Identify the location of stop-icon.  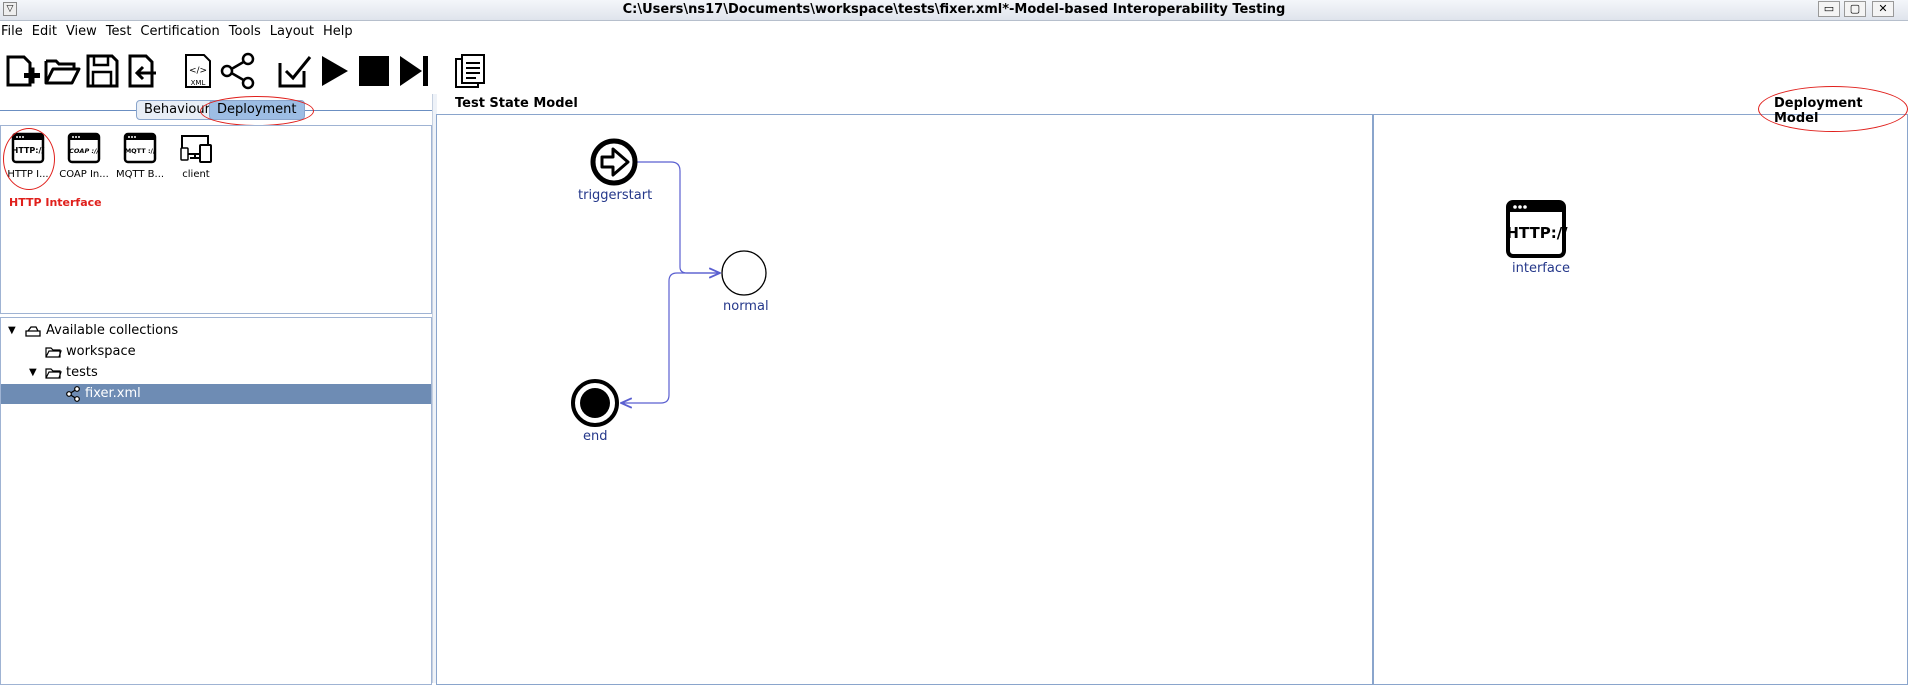
(374, 71).